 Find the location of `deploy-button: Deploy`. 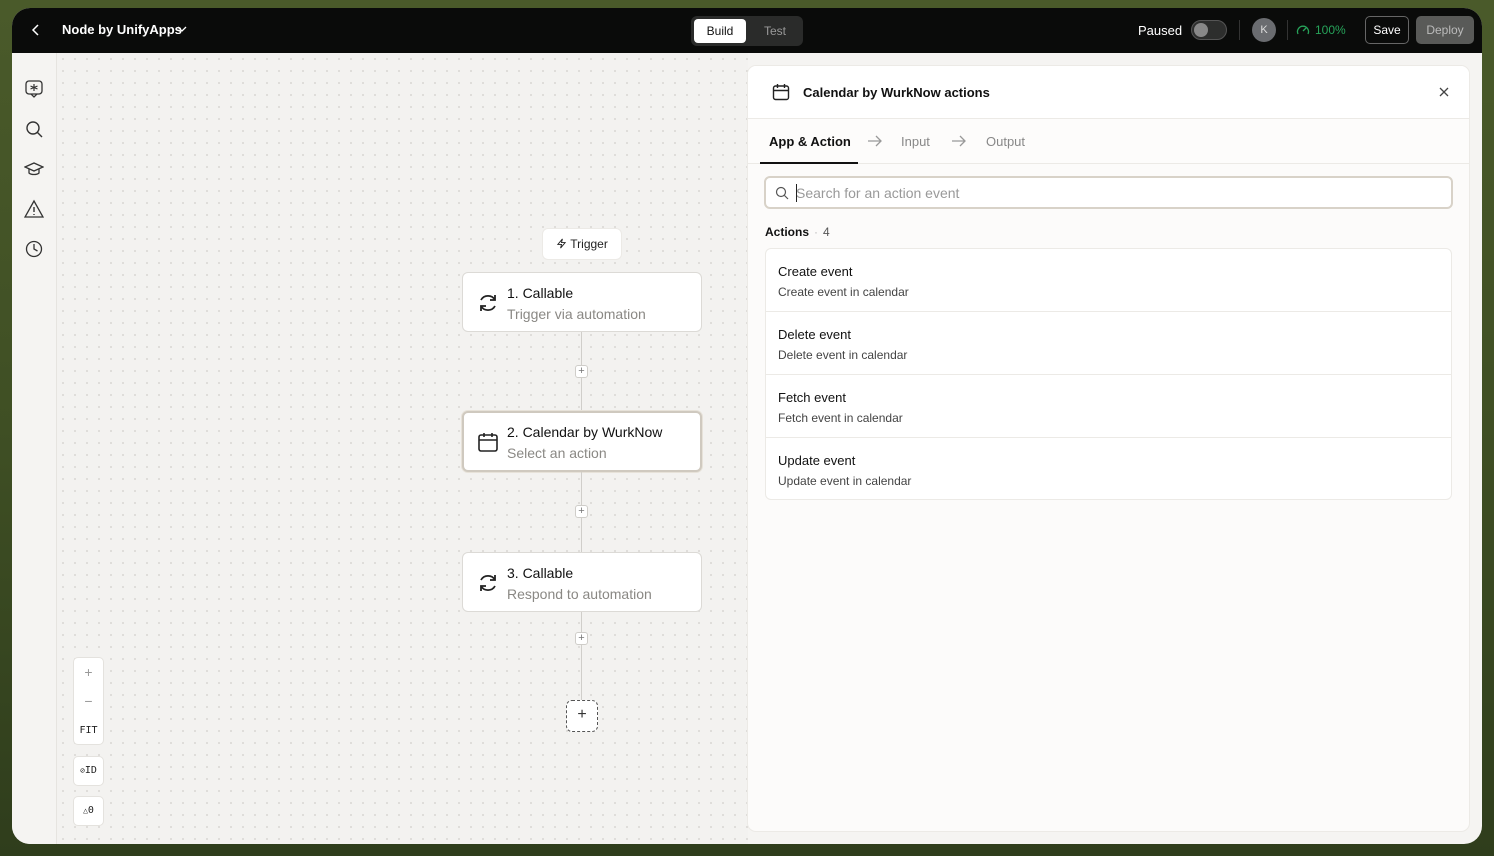

deploy-button: Deploy is located at coordinates (1445, 30).